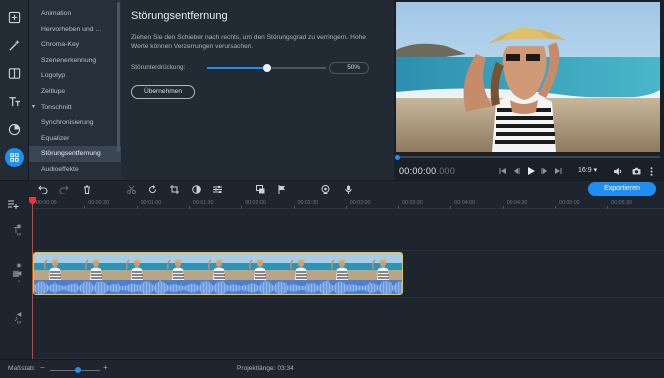 The height and width of the screenshot is (378, 664). What do you see at coordinates (163, 92) in the screenshot?
I see `apply-button: Übernehmen` at bounding box center [163, 92].